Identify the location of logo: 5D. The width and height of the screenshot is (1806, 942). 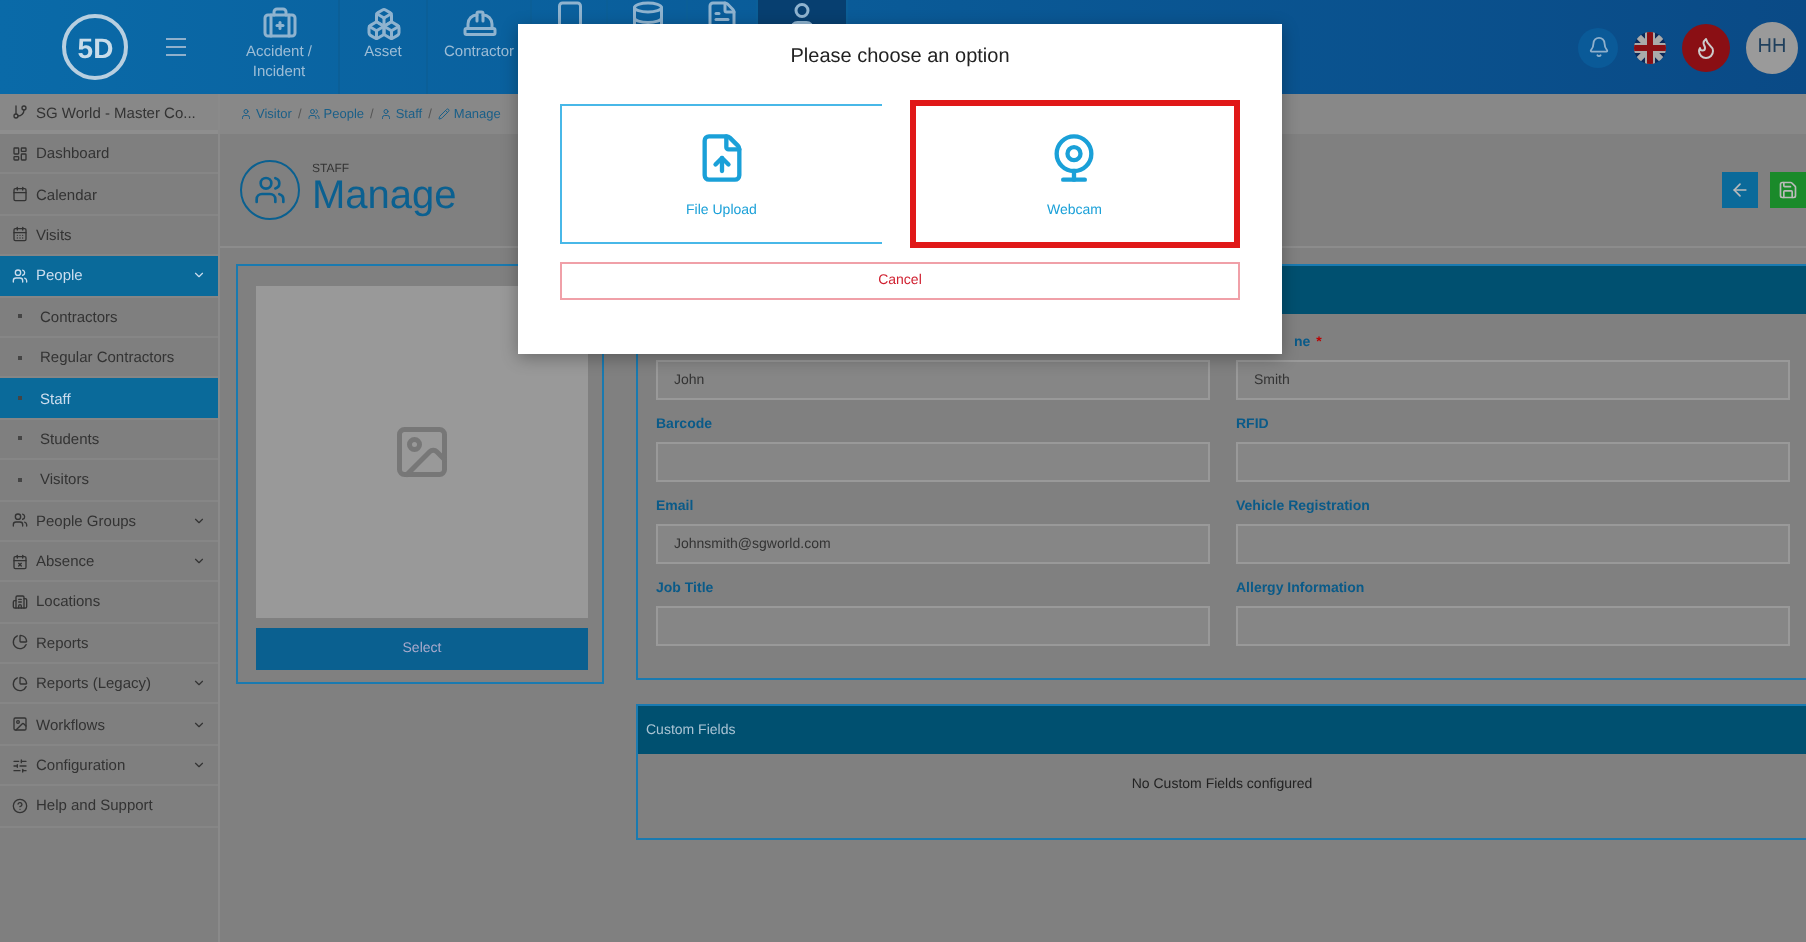
(95, 47).